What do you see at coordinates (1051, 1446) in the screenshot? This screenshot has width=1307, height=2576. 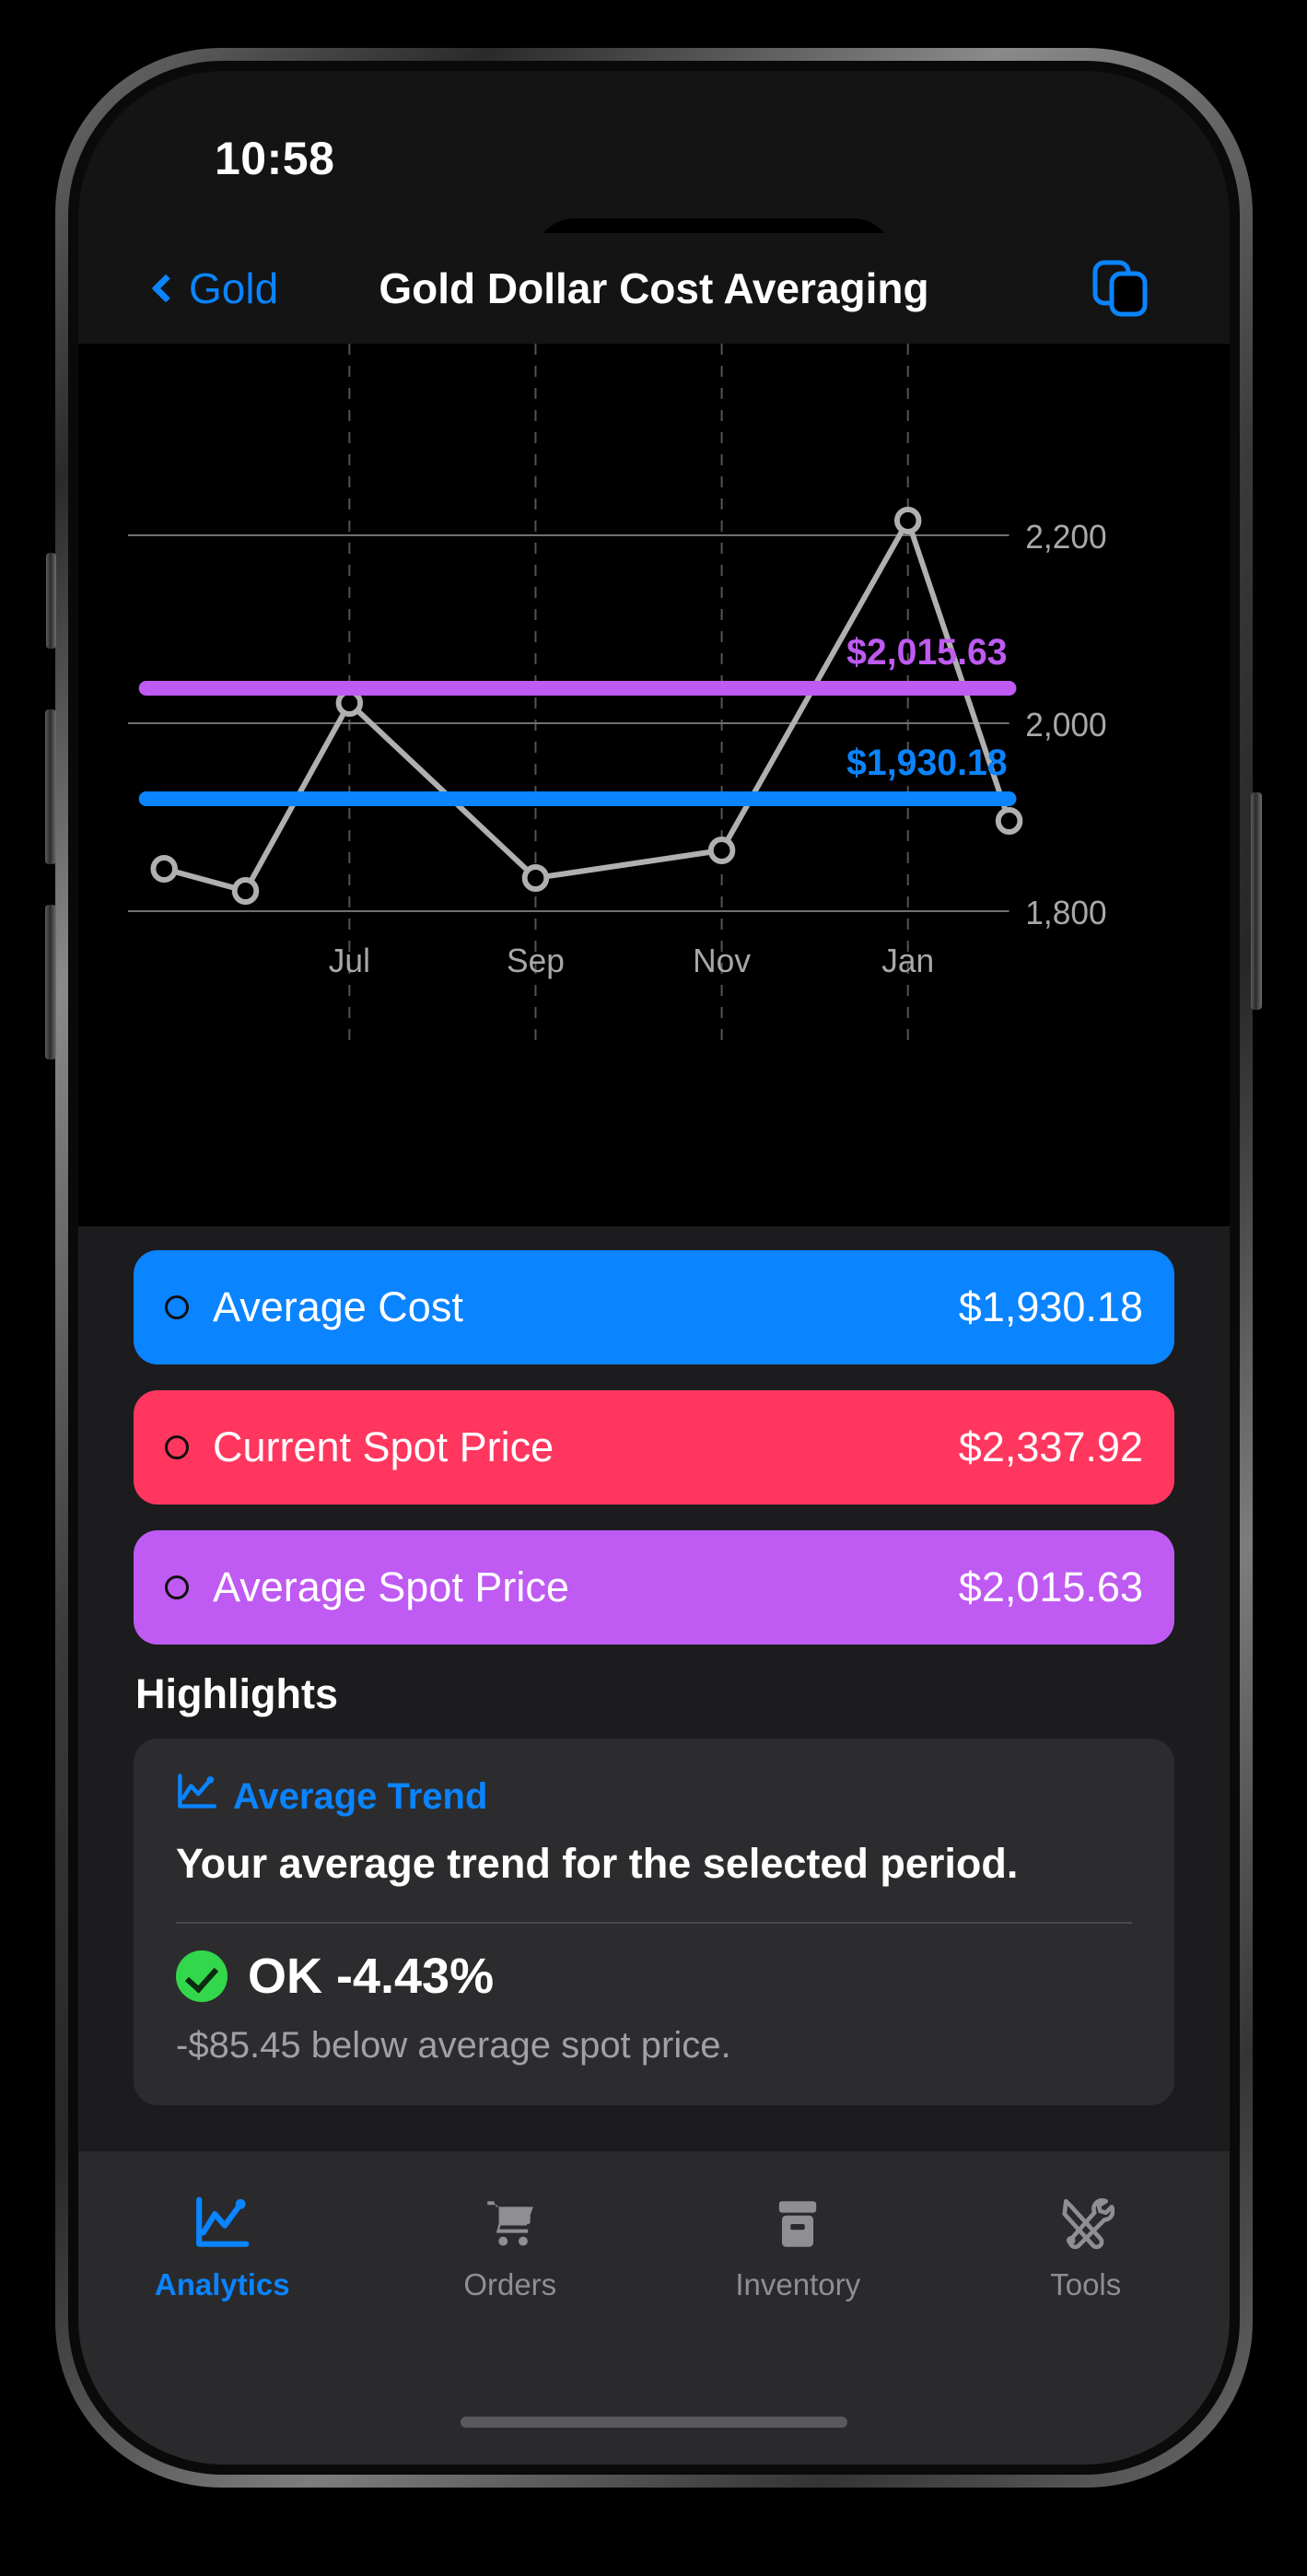 I see `legend-card-value: $2,337.92` at bounding box center [1051, 1446].